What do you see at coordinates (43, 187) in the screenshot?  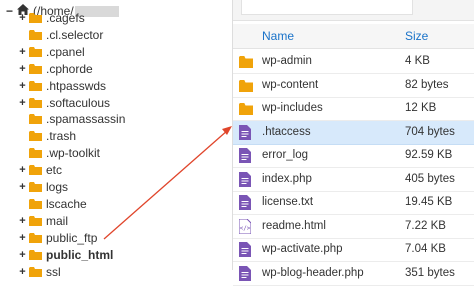 I see `tree-item: + logs` at bounding box center [43, 187].